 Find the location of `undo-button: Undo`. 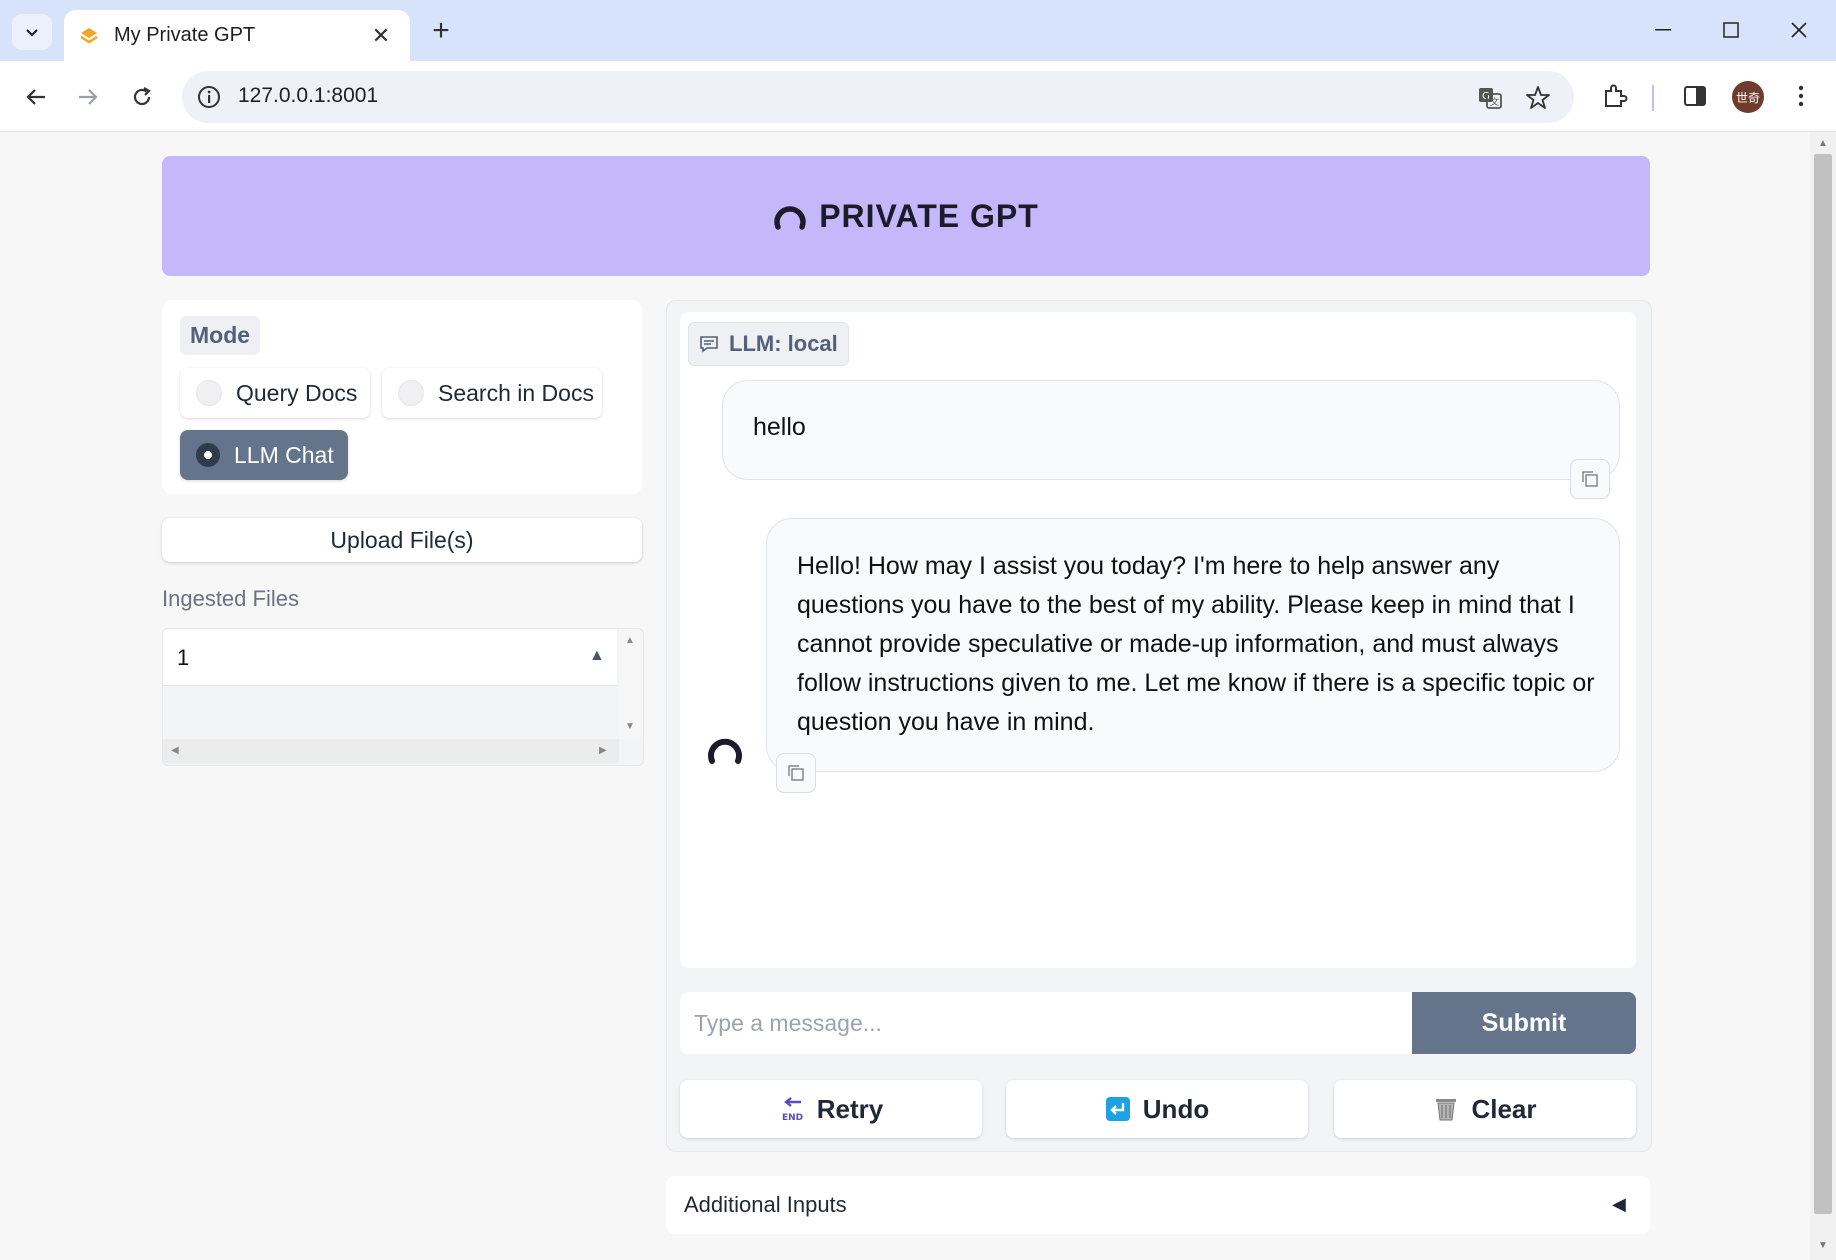

undo-button: Undo is located at coordinates (1157, 1109).